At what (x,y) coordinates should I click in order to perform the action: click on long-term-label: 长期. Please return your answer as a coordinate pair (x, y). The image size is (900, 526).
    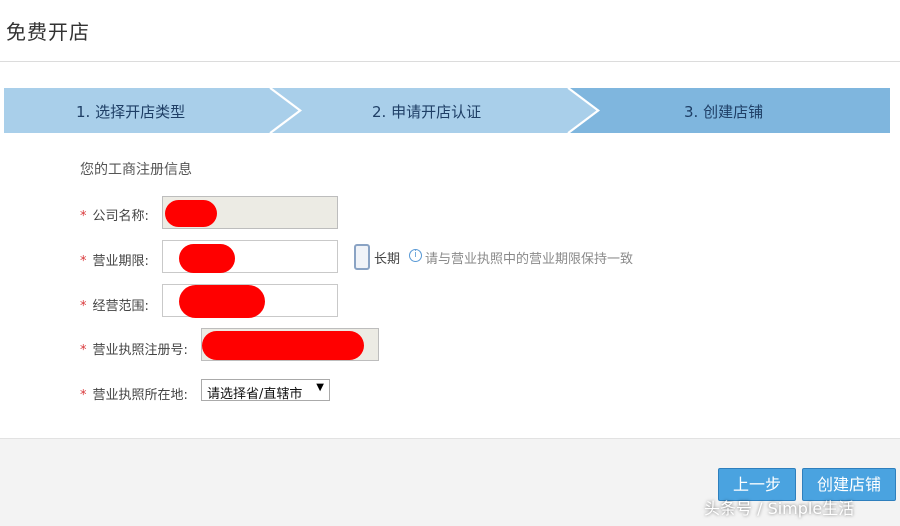
    Looking at the image, I should click on (387, 259).